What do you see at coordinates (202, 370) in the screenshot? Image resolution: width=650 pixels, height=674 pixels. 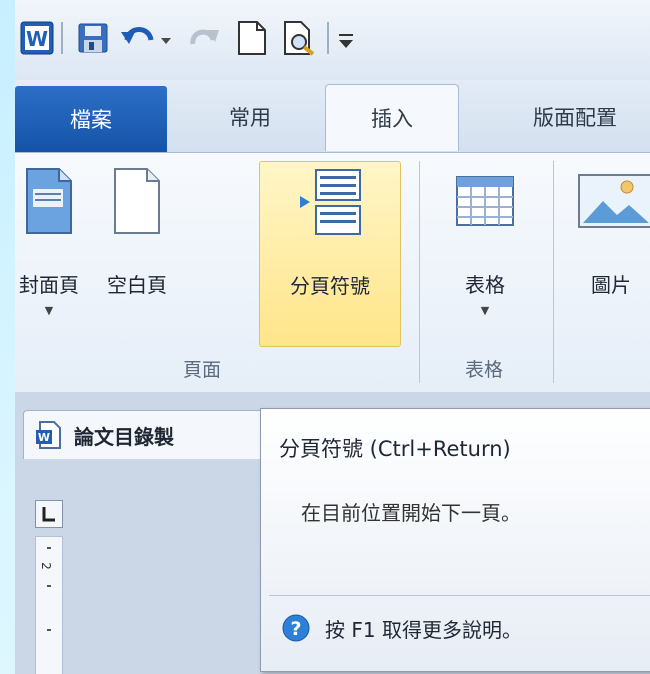 I see `group-label-pages: 頁面` at bounding box center [202, 370].